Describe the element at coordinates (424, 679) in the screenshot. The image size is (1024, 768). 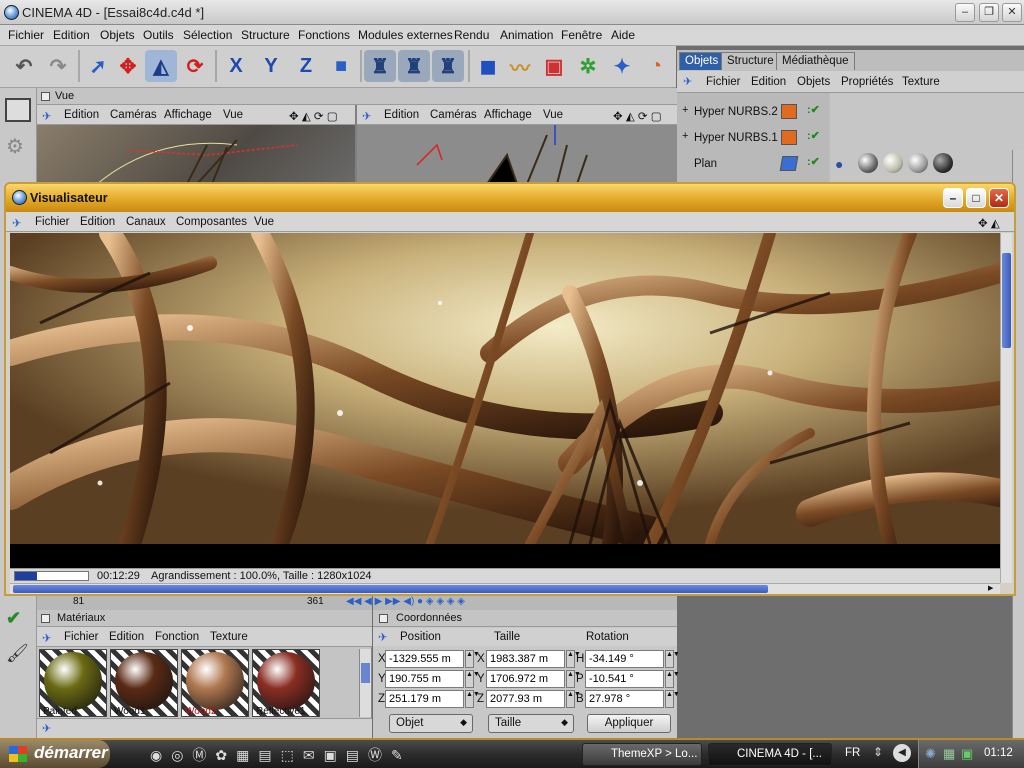
I see `position-input: 190.755 m` at that location.